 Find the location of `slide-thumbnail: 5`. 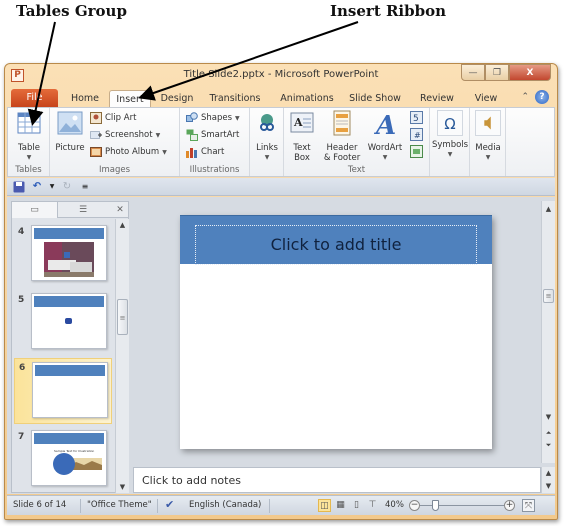

slide-thumbnail: 5 is located at coordinates (63, 323).